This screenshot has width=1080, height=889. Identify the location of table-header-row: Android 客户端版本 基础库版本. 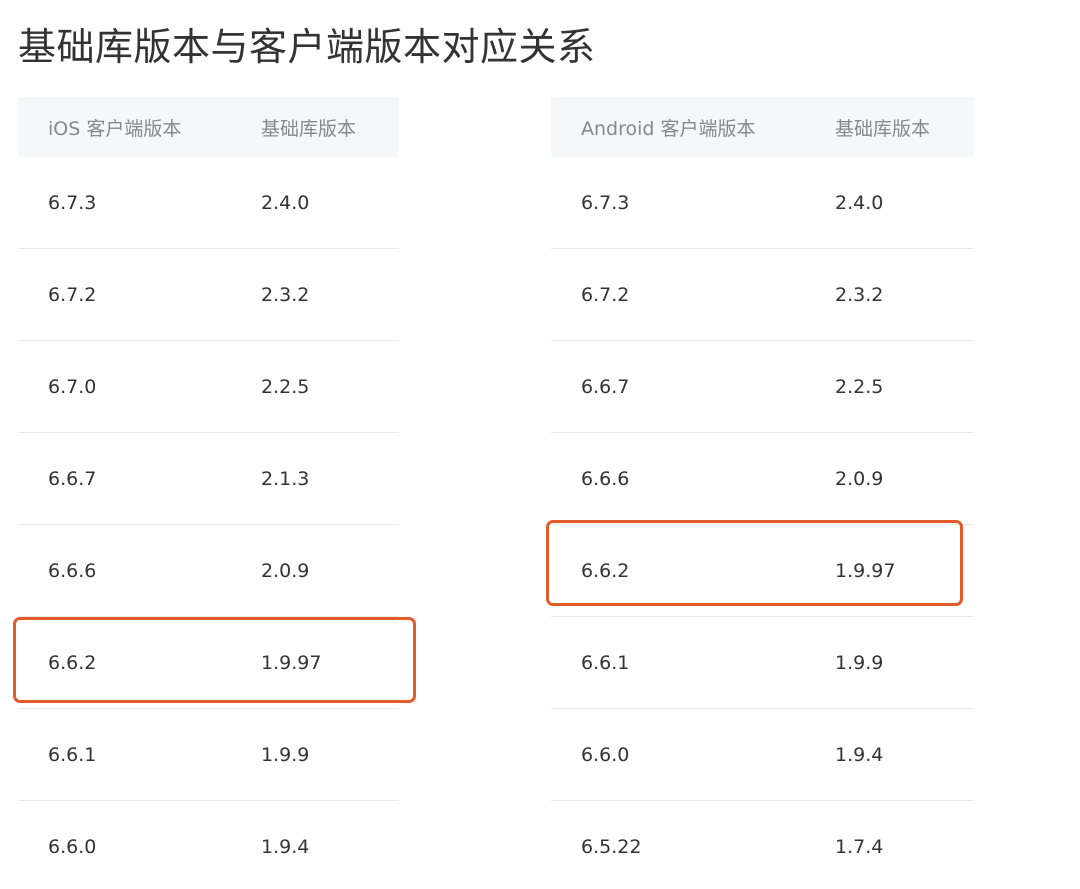
(762, 127).